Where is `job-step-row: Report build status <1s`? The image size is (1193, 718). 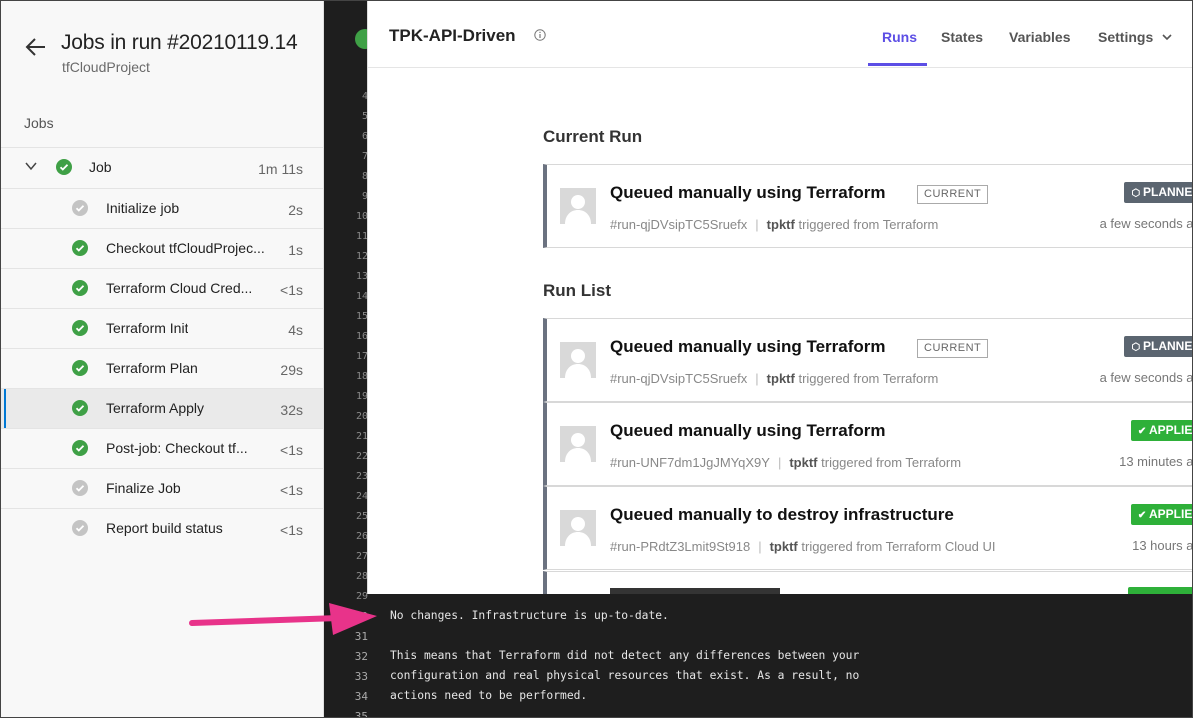 job-step-row: Report build status <1s is located at coordinates (162, 528).